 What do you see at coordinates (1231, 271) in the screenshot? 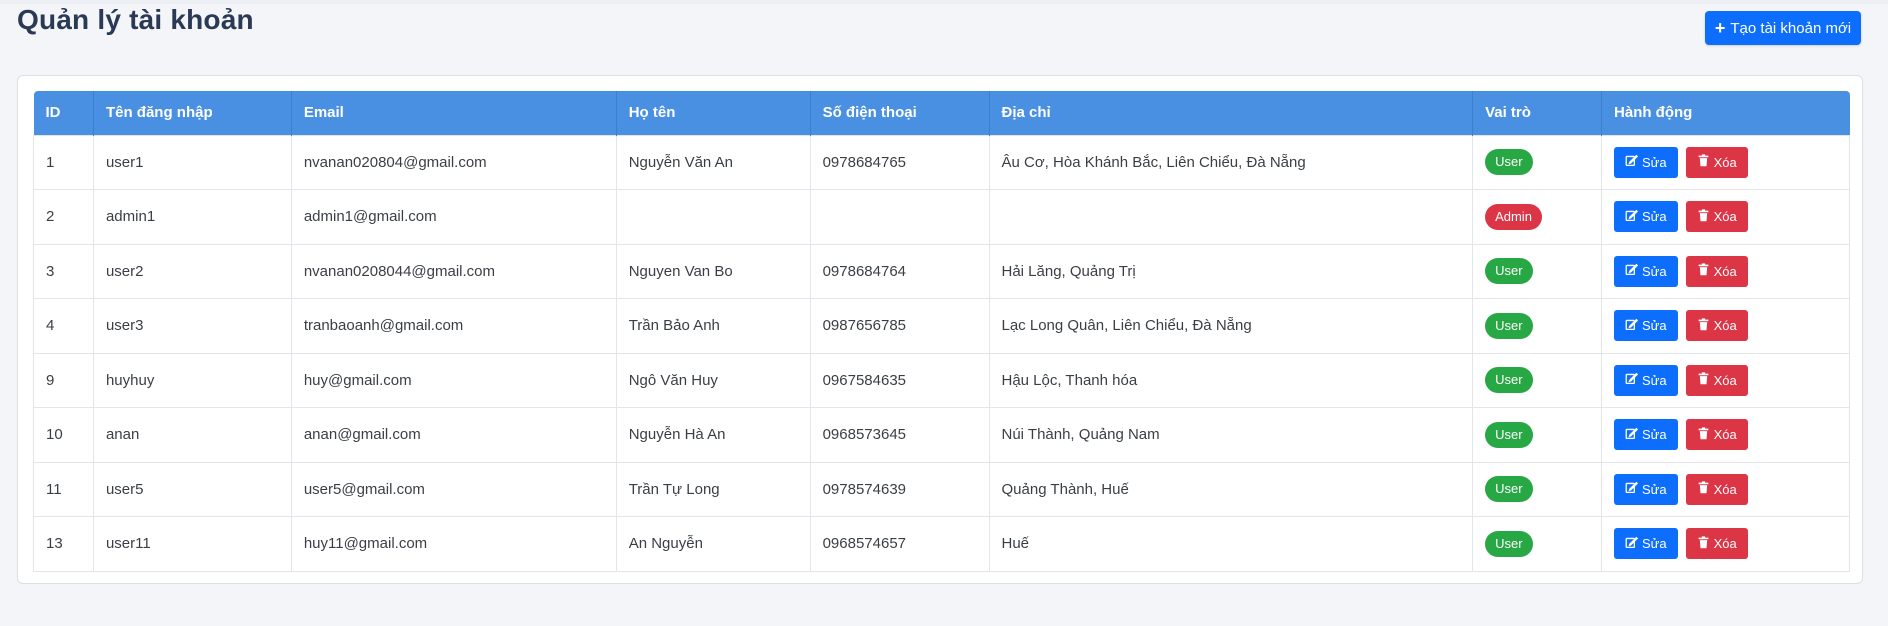
I see `cell-address: Hải Lăng, Quảng Trị` at bounding box center [1231, 271].